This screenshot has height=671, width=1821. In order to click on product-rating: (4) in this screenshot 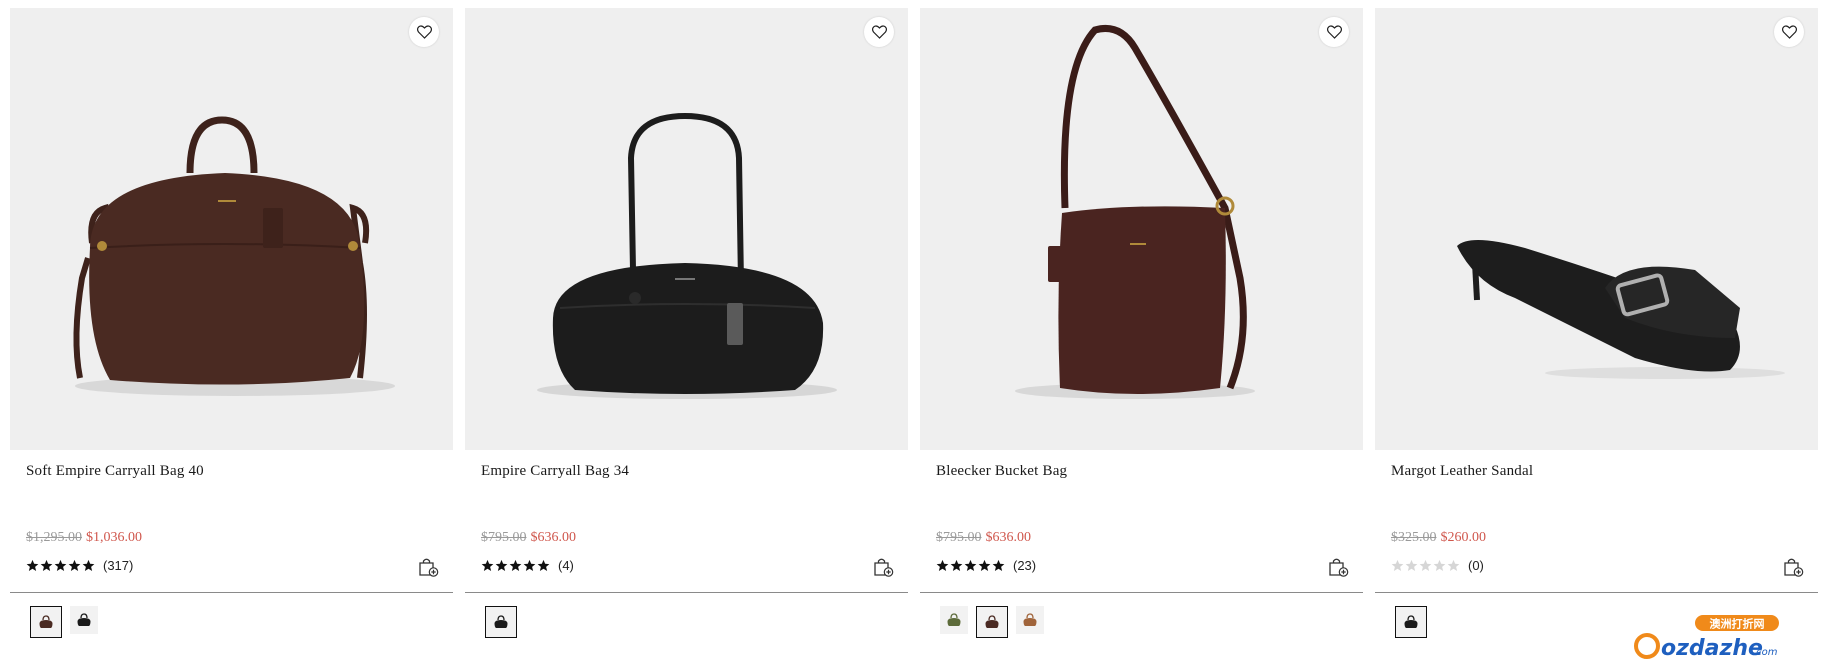, I will do `click(527, 565)`.